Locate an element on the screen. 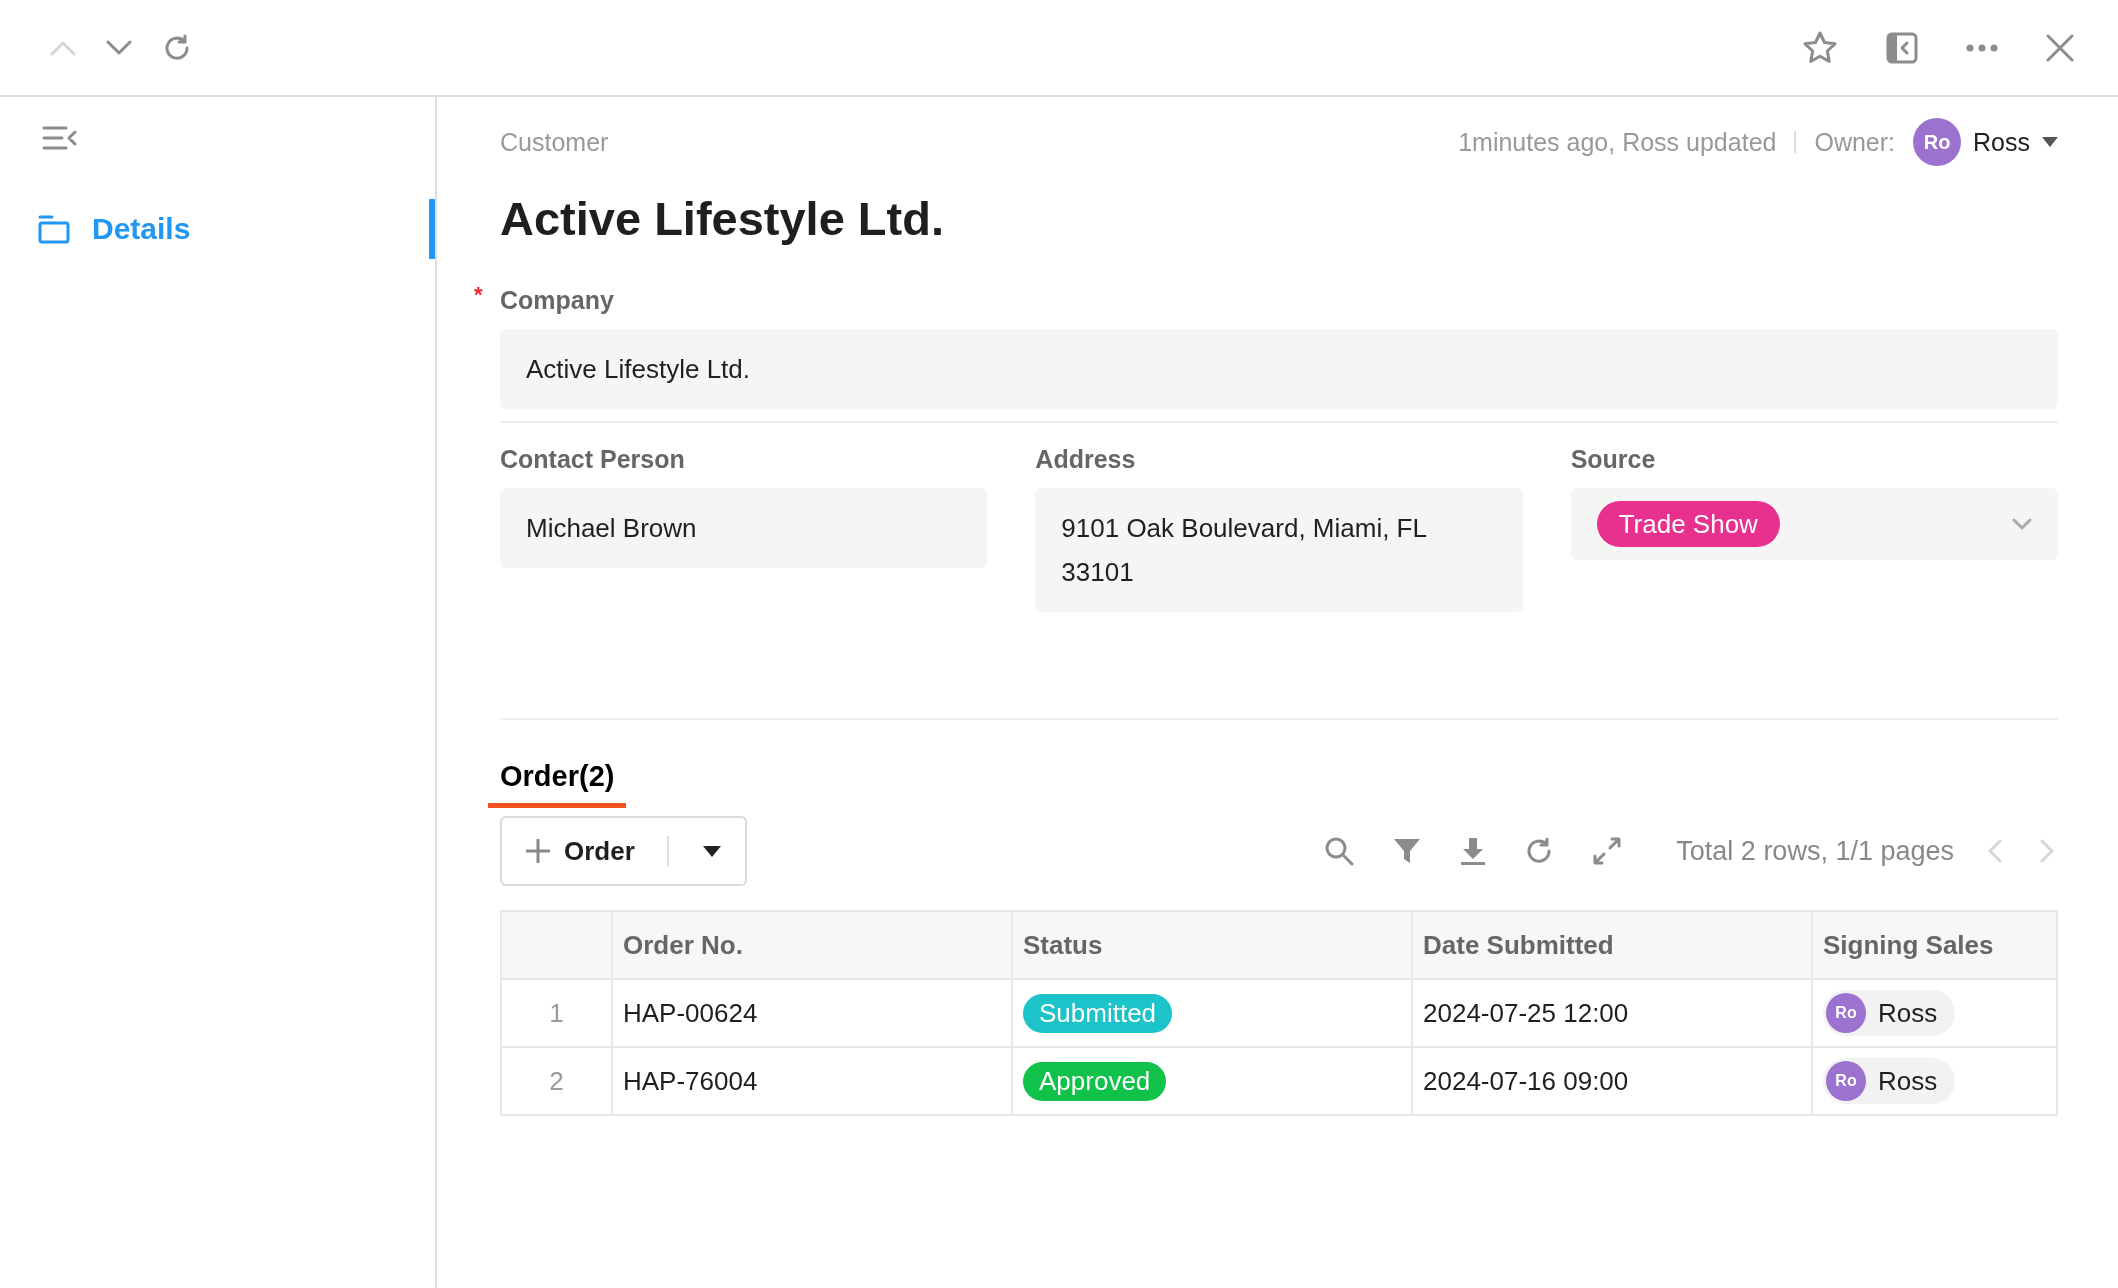  field-label: Company is located at coordinates (557, 300).